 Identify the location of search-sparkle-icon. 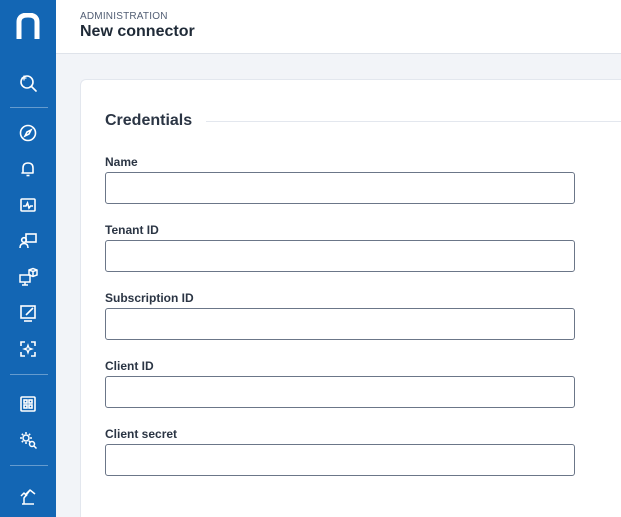
(28, 82).